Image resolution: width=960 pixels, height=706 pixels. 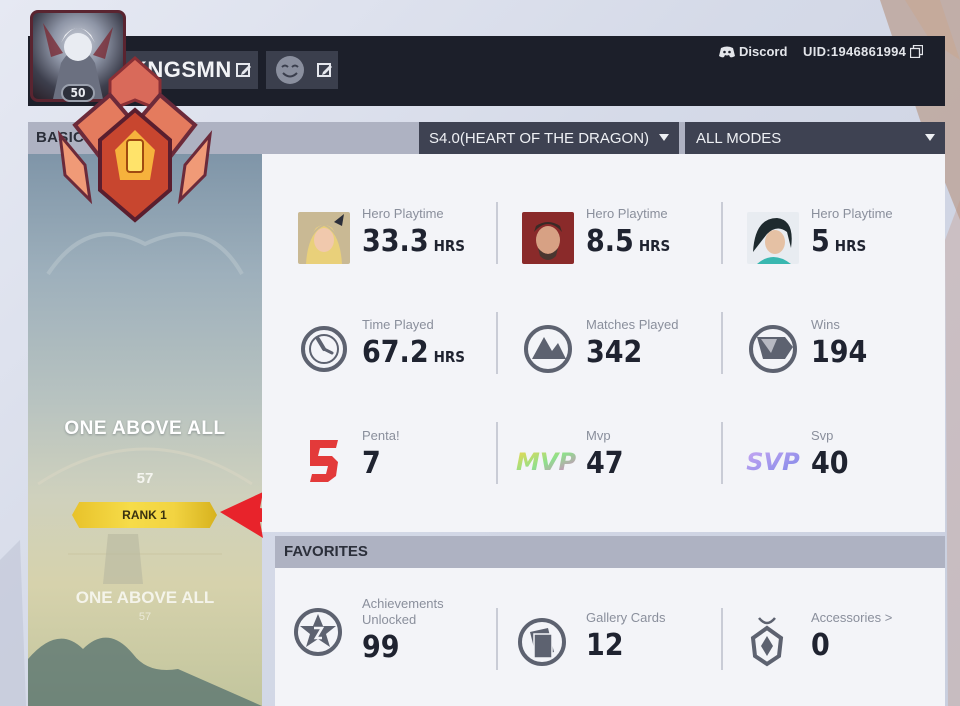 What do you see at coordinates (413, 352) in the screenshot?
I see `stat-value: 67.2 HRS` at bounding box center [413, 352].